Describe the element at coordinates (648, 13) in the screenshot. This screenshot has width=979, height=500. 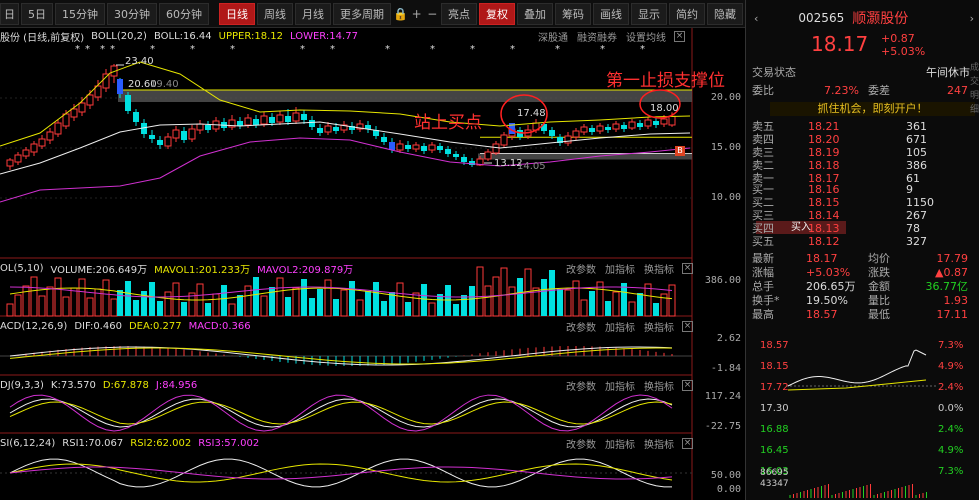
I see `tool-display: 显示` at that location.